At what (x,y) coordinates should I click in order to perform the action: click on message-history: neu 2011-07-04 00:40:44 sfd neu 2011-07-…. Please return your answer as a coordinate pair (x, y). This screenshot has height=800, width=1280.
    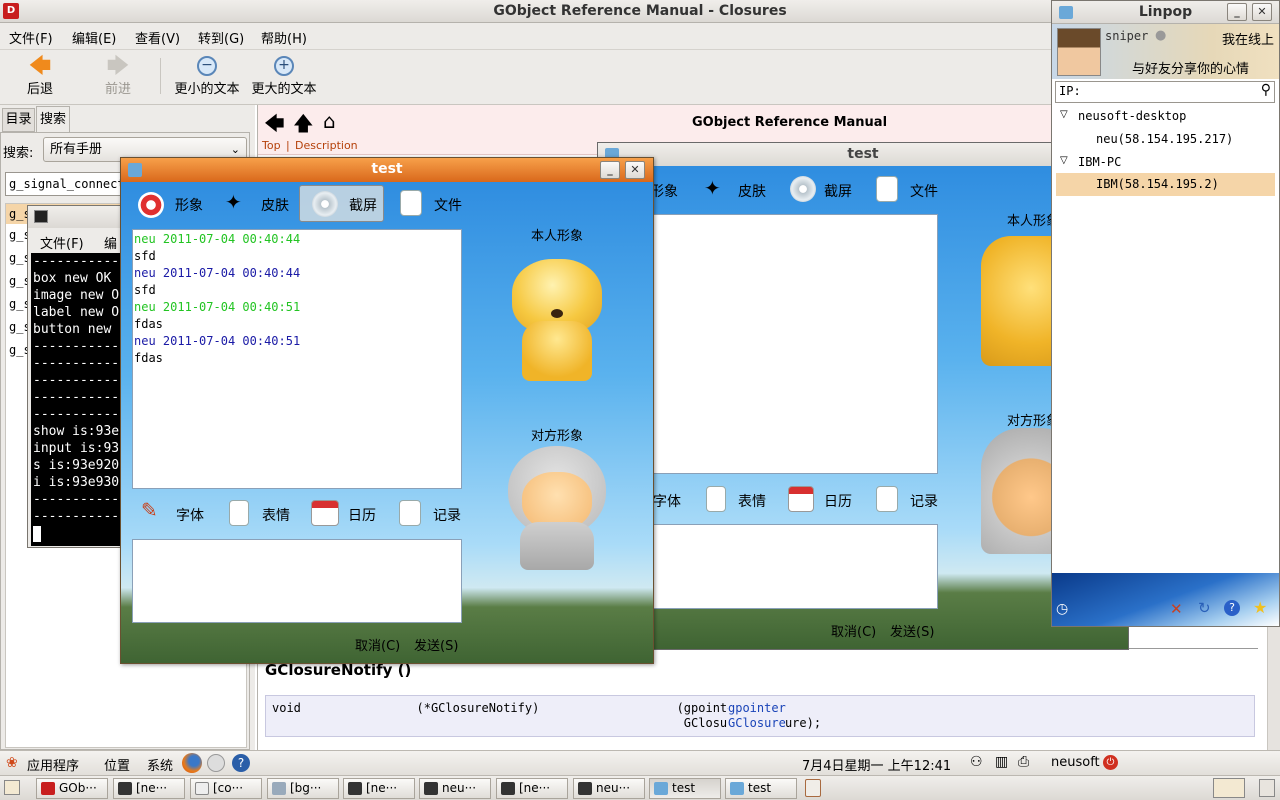
    Looking at the image, I should click on (297, 359).